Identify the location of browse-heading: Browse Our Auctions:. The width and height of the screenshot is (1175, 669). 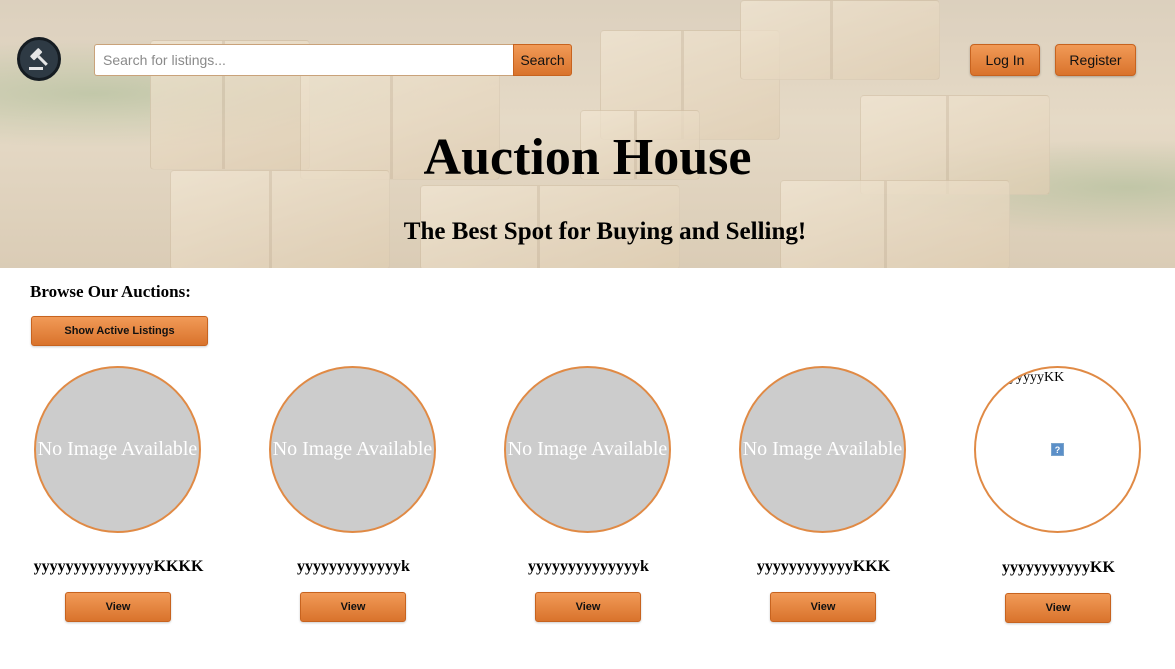
(110, 291).